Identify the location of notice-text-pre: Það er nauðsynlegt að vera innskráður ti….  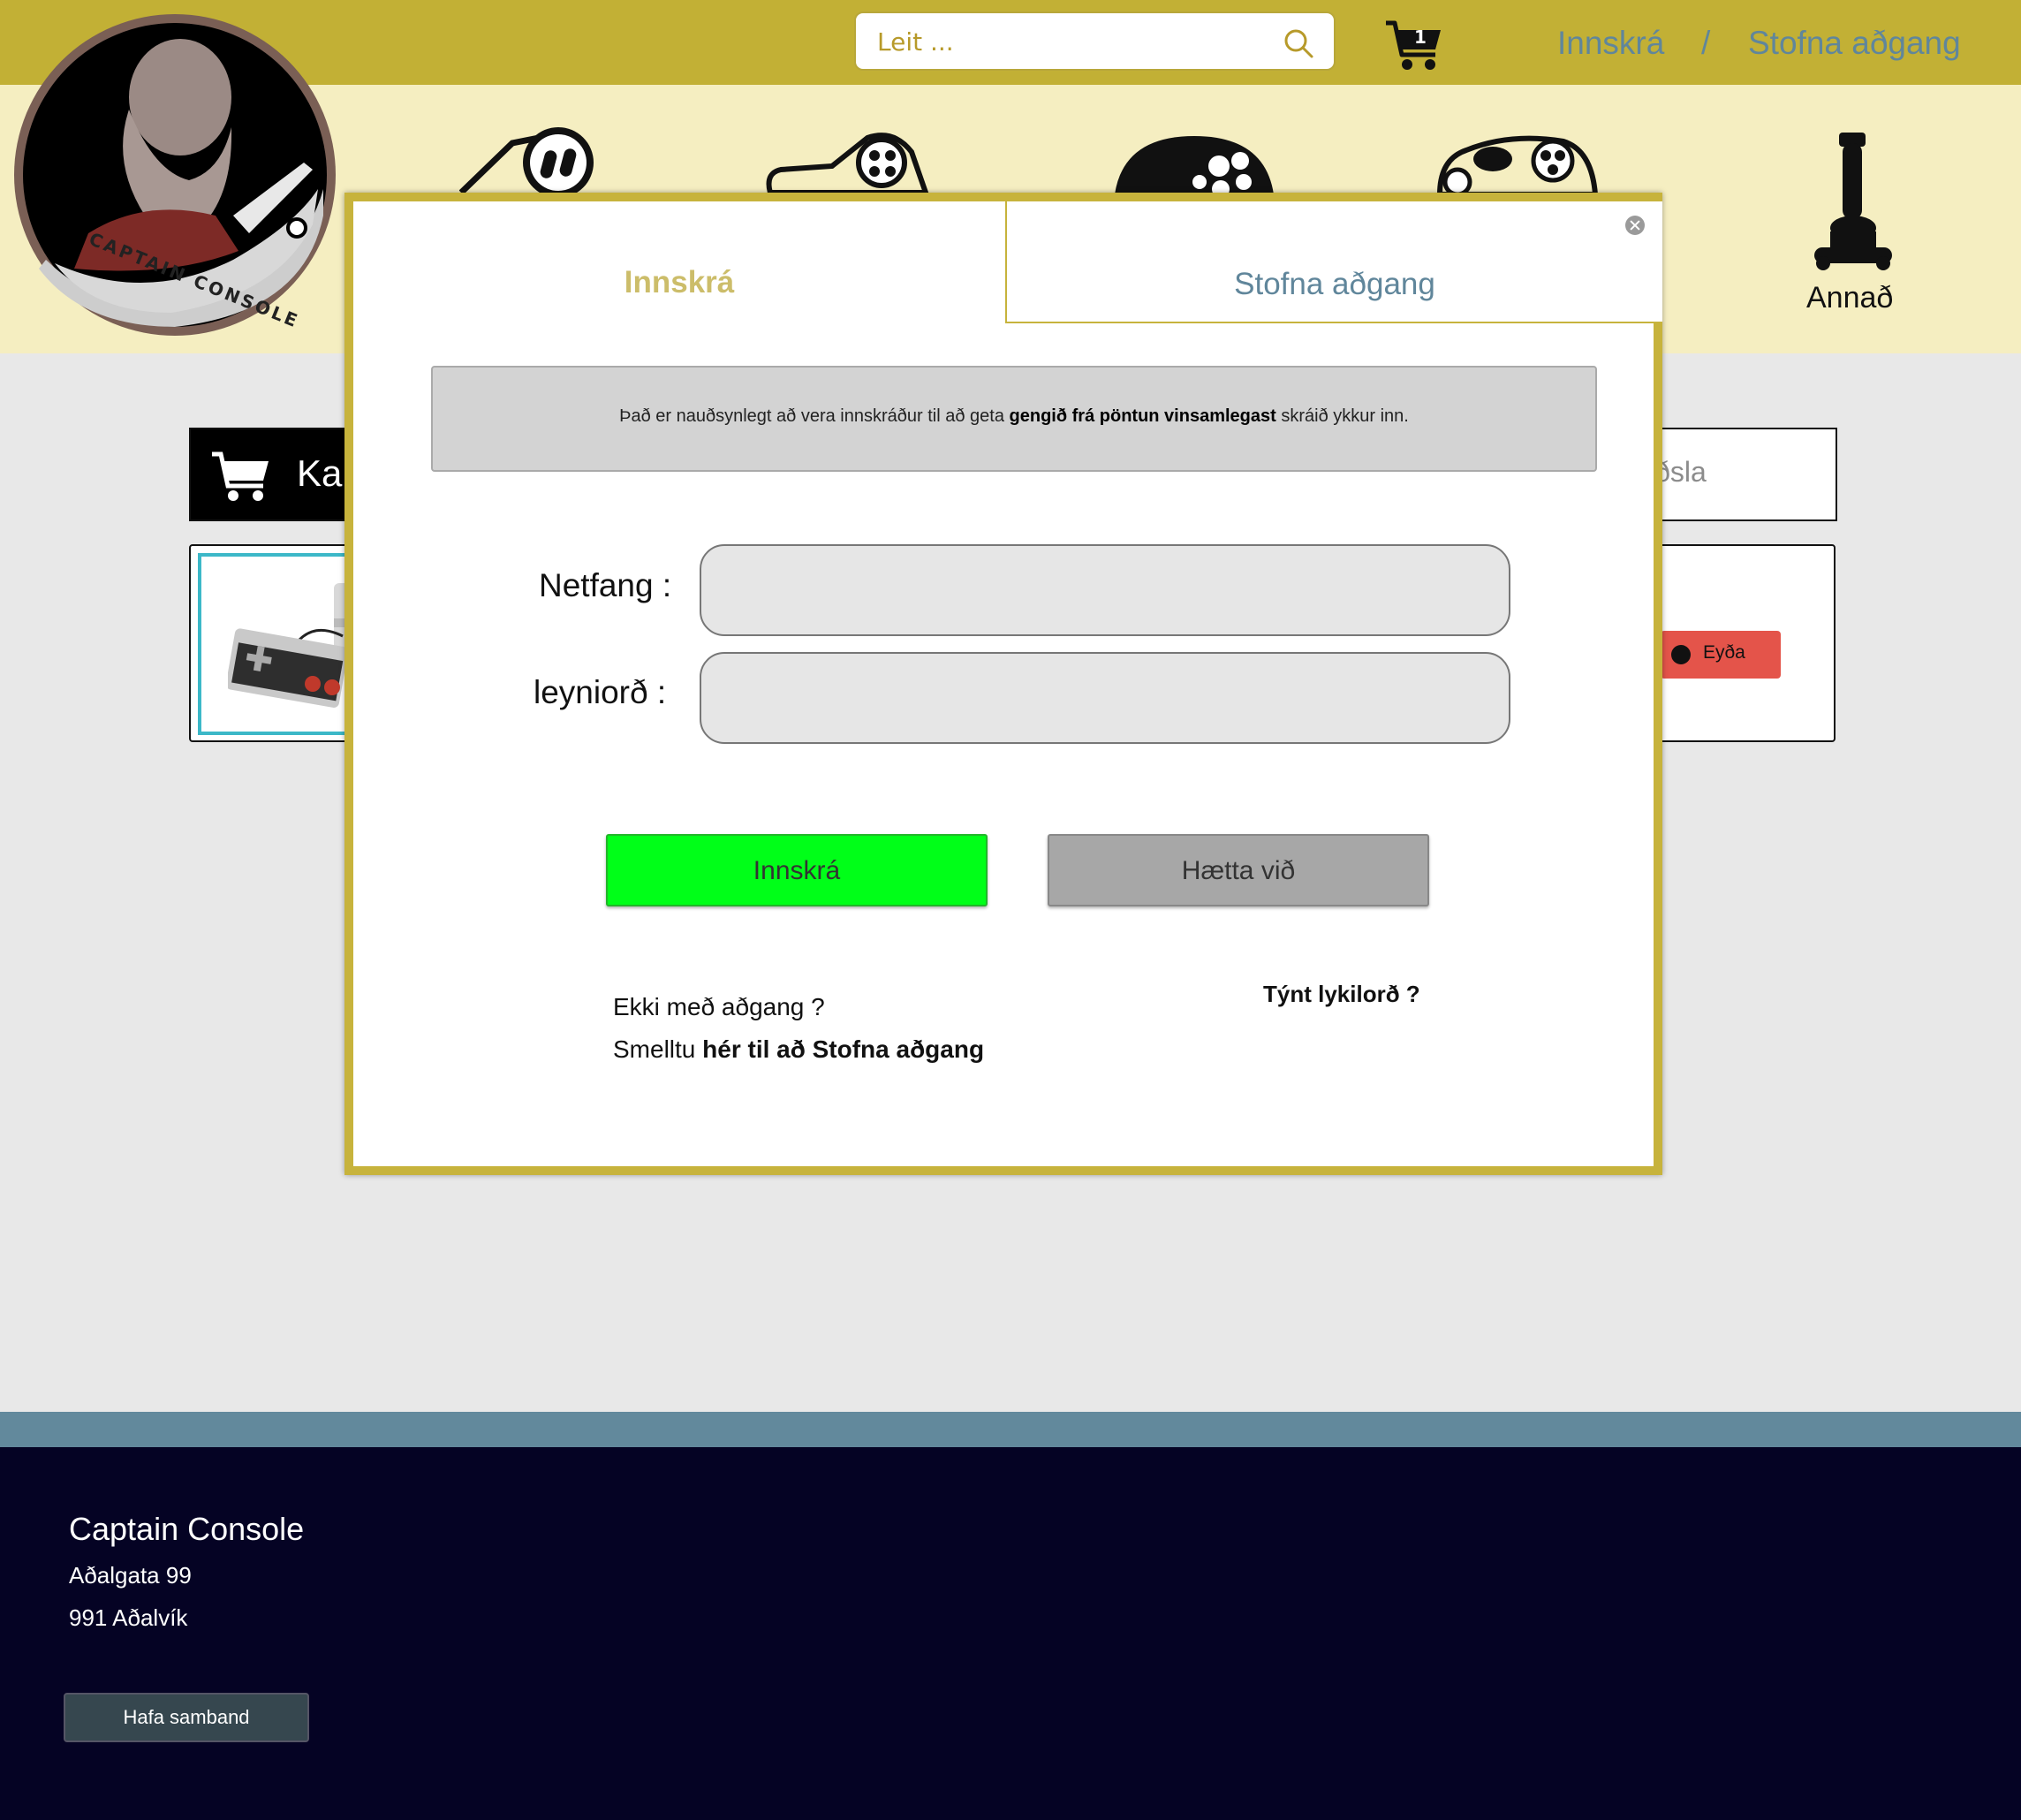
(815, 416).